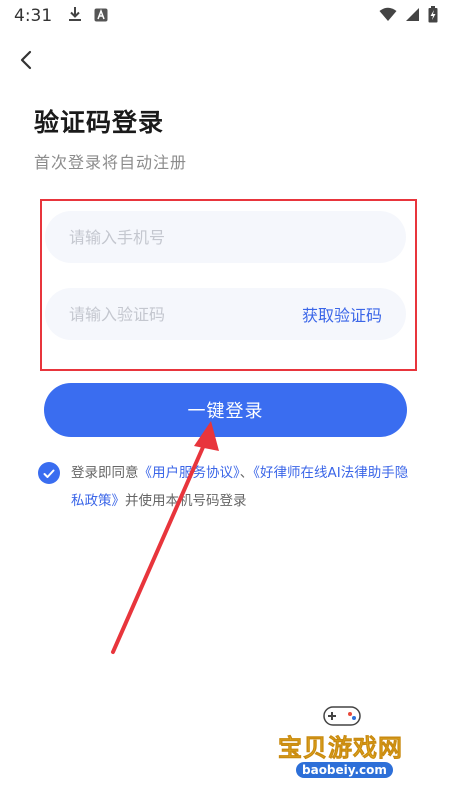  I want to click on signal-icon, so click(412, 16).